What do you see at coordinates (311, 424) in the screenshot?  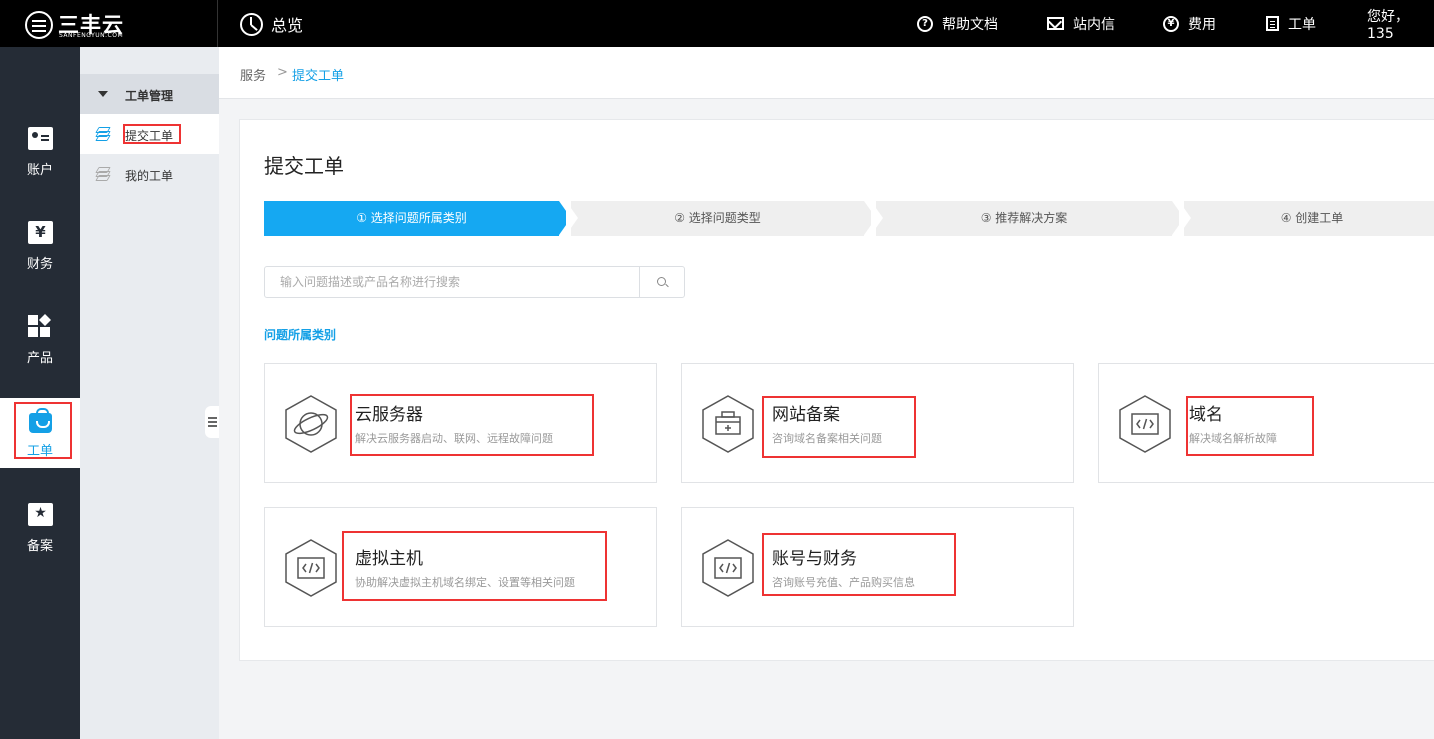 I see `planet-icon` at bounding box center [311, 424].